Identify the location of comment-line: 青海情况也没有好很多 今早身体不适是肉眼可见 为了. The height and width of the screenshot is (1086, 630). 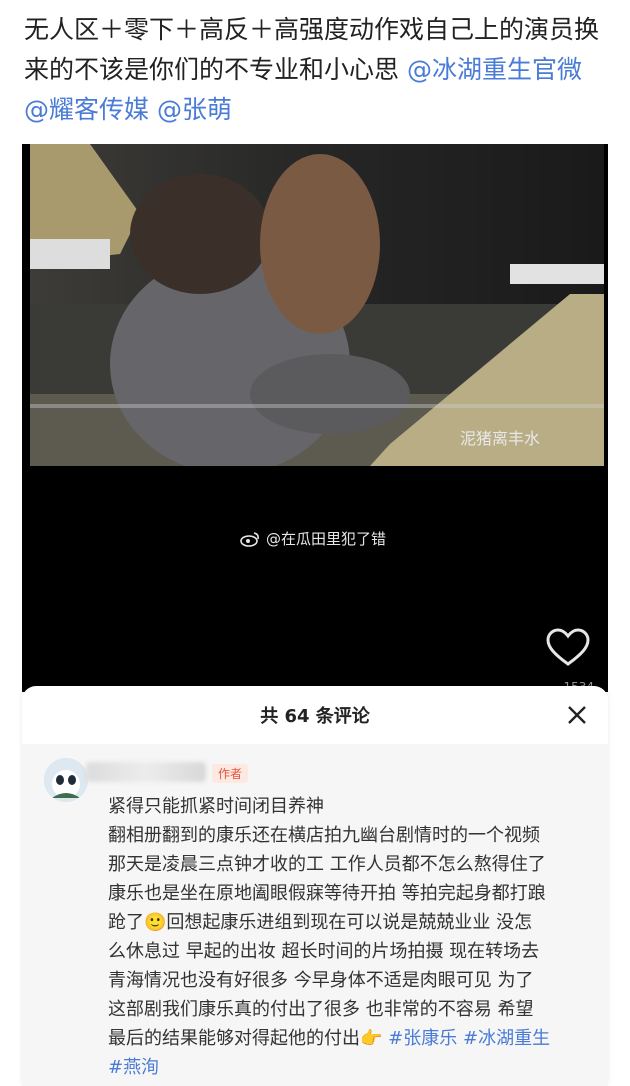
(321, 980).